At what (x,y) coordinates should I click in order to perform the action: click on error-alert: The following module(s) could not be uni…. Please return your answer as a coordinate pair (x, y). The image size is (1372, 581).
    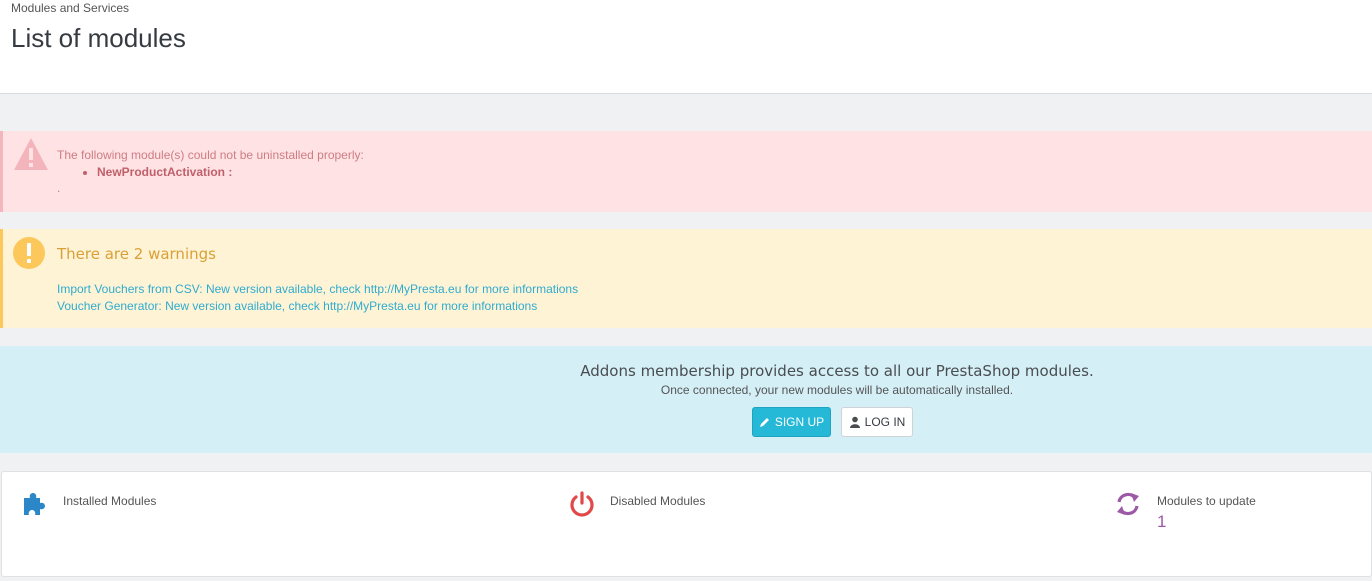
    Looking at the image, I should click on (686, 171).